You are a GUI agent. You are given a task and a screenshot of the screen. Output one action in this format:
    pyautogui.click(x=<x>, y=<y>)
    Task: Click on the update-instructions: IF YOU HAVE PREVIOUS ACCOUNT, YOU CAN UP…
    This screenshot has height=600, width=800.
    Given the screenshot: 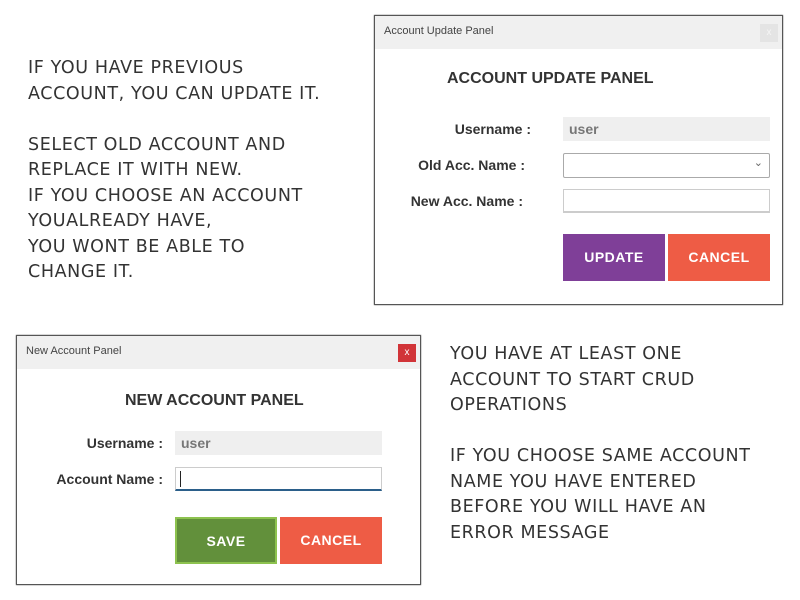 What is the action you would take?
    pyautogui.click(x=174, y=170)
    